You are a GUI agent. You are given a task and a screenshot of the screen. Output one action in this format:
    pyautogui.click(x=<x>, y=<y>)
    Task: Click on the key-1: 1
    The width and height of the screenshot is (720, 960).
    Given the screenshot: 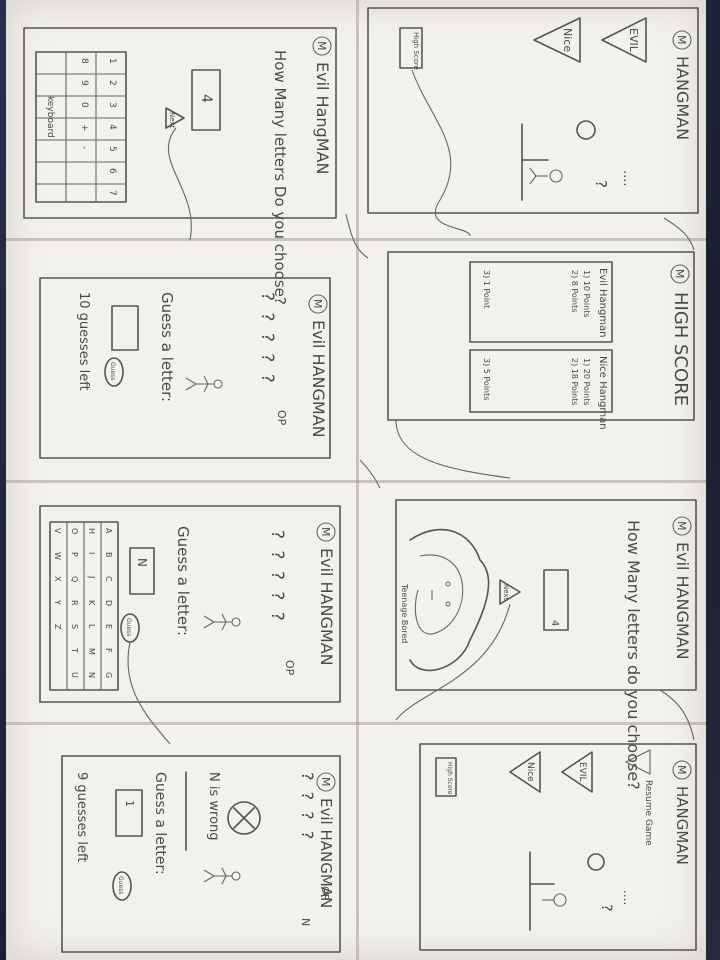 What is the action you would take?
    pyautogui.click(x=112, y=61)
    